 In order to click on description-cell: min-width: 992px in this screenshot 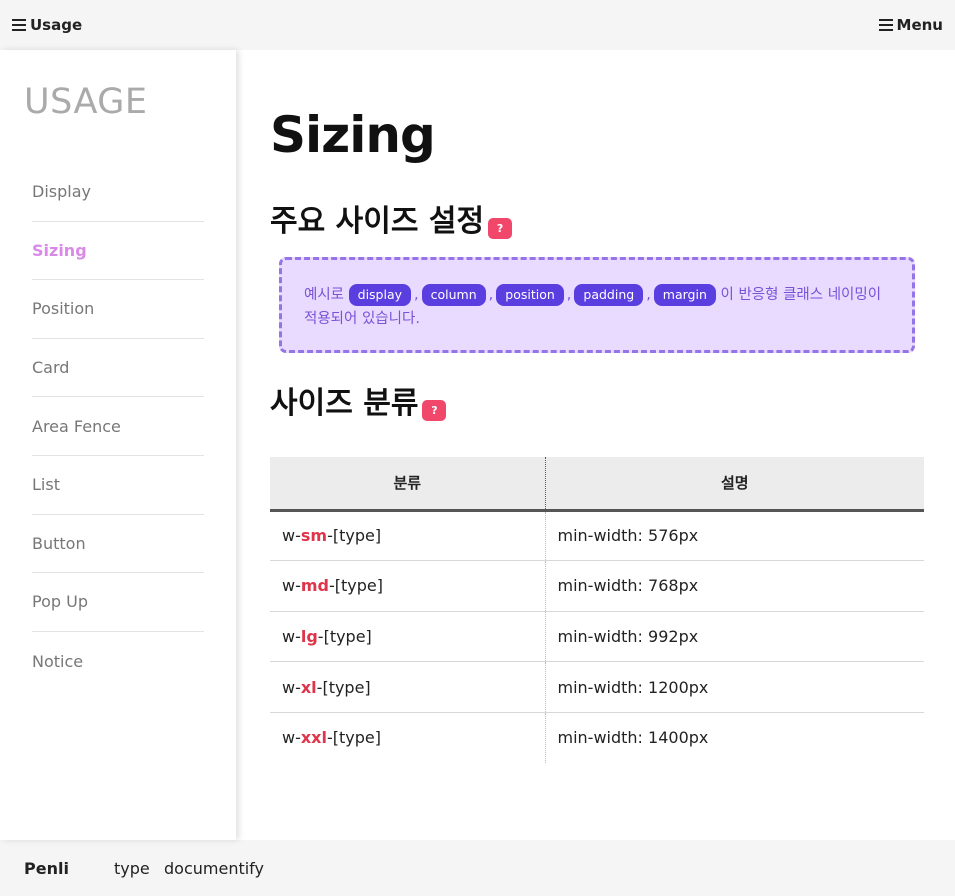, I will do `click(734, 637)`.